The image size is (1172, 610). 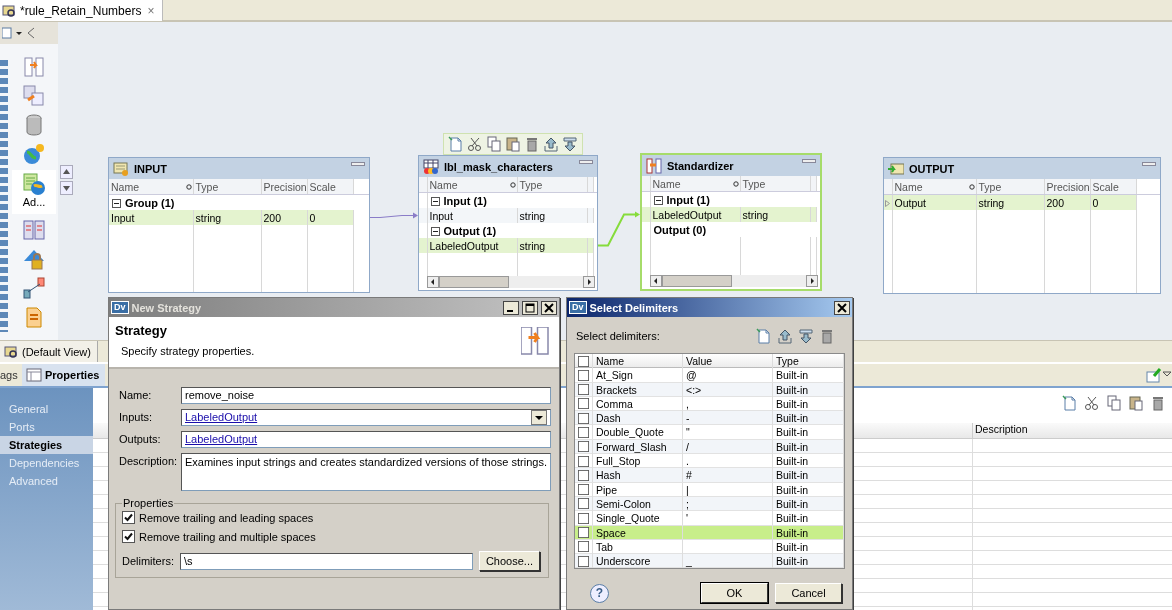 What do you see at coordinates (734, 593) in the screenshot?
I see `dialog-button: OK` at bounding box center [734, 593].